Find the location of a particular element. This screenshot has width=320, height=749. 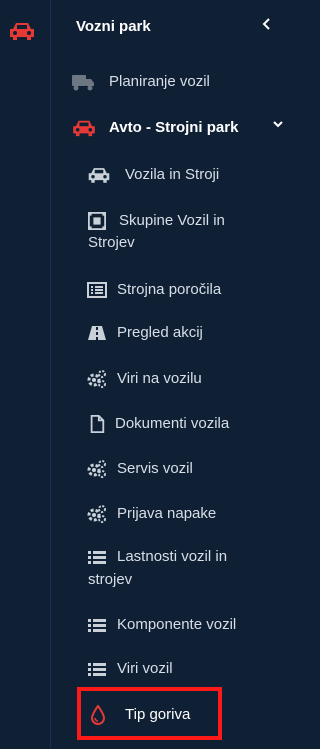

submenu-item-servis-vozil: Servis vozil is located at coordinates (187, 470).